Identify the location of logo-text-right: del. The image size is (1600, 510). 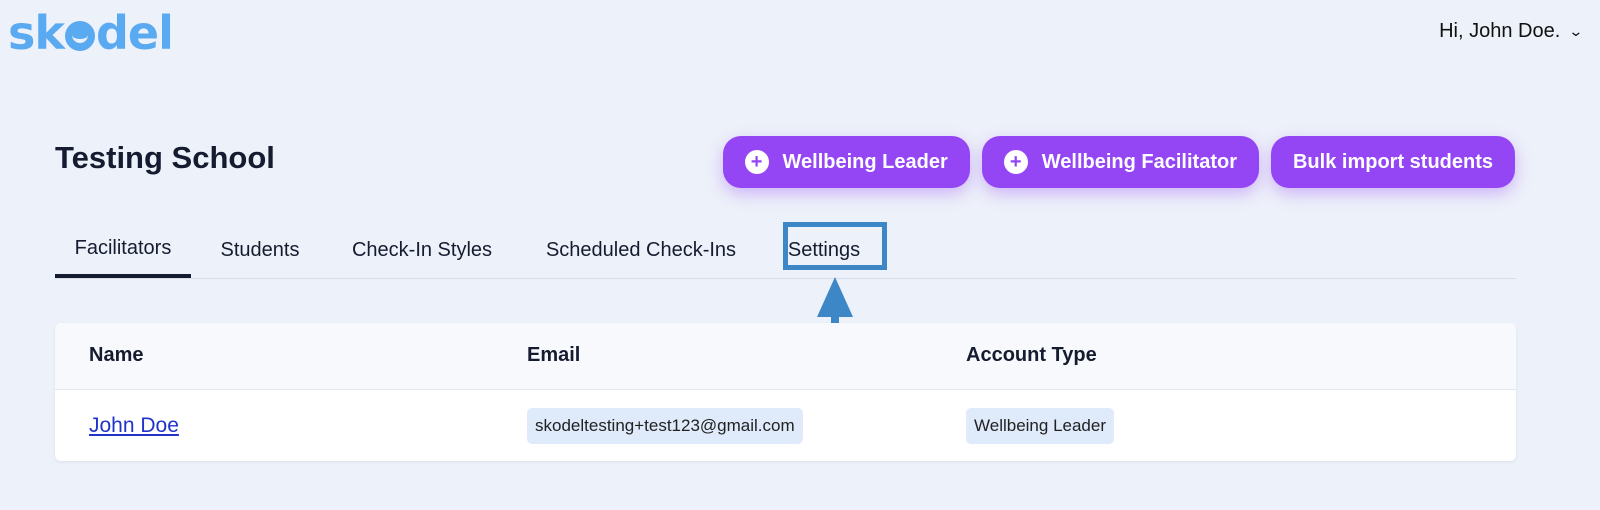
(134, 33).